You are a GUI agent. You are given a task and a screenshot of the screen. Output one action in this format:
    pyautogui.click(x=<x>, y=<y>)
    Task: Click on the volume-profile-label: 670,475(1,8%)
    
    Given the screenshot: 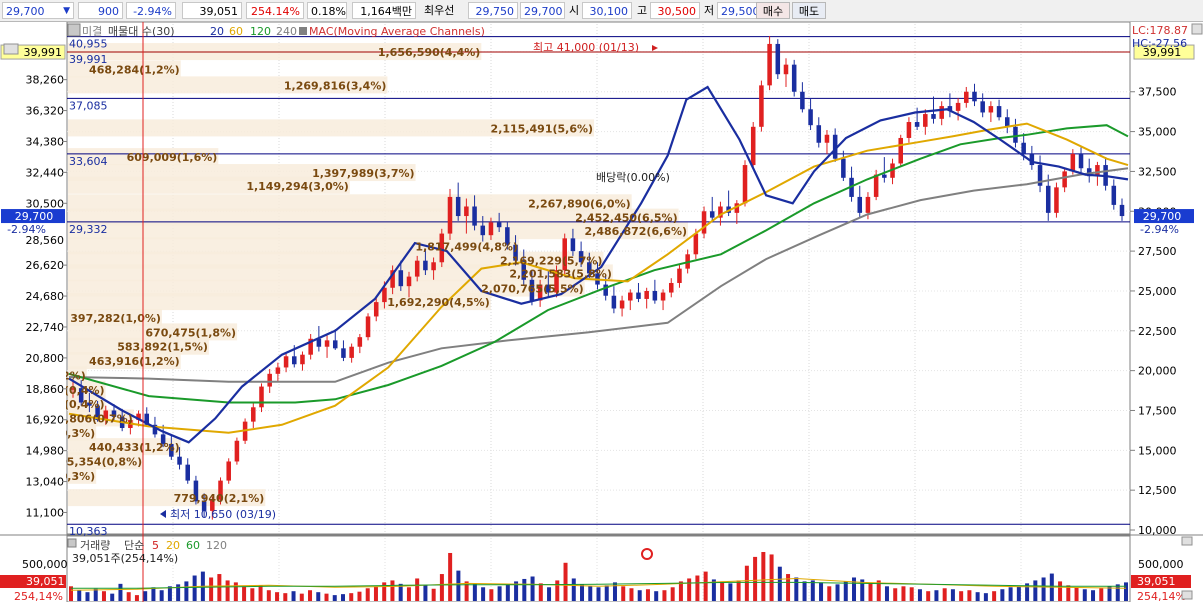 What is the action you would take?
    pyautogui.click(x=190, y=332)
    